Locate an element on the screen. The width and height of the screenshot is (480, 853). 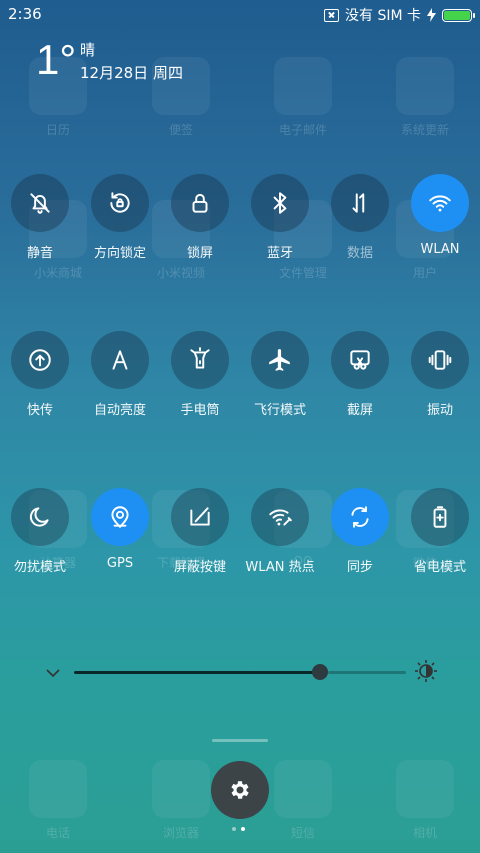
auto-brightness-icon is located at coordinates (426, 671).